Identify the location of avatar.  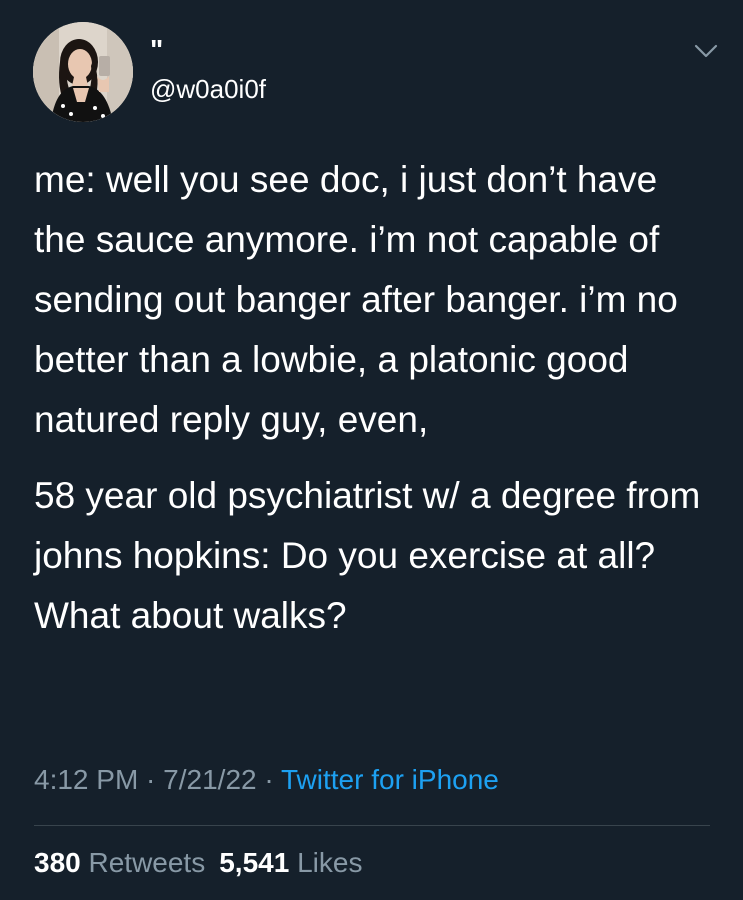
(83, 72).